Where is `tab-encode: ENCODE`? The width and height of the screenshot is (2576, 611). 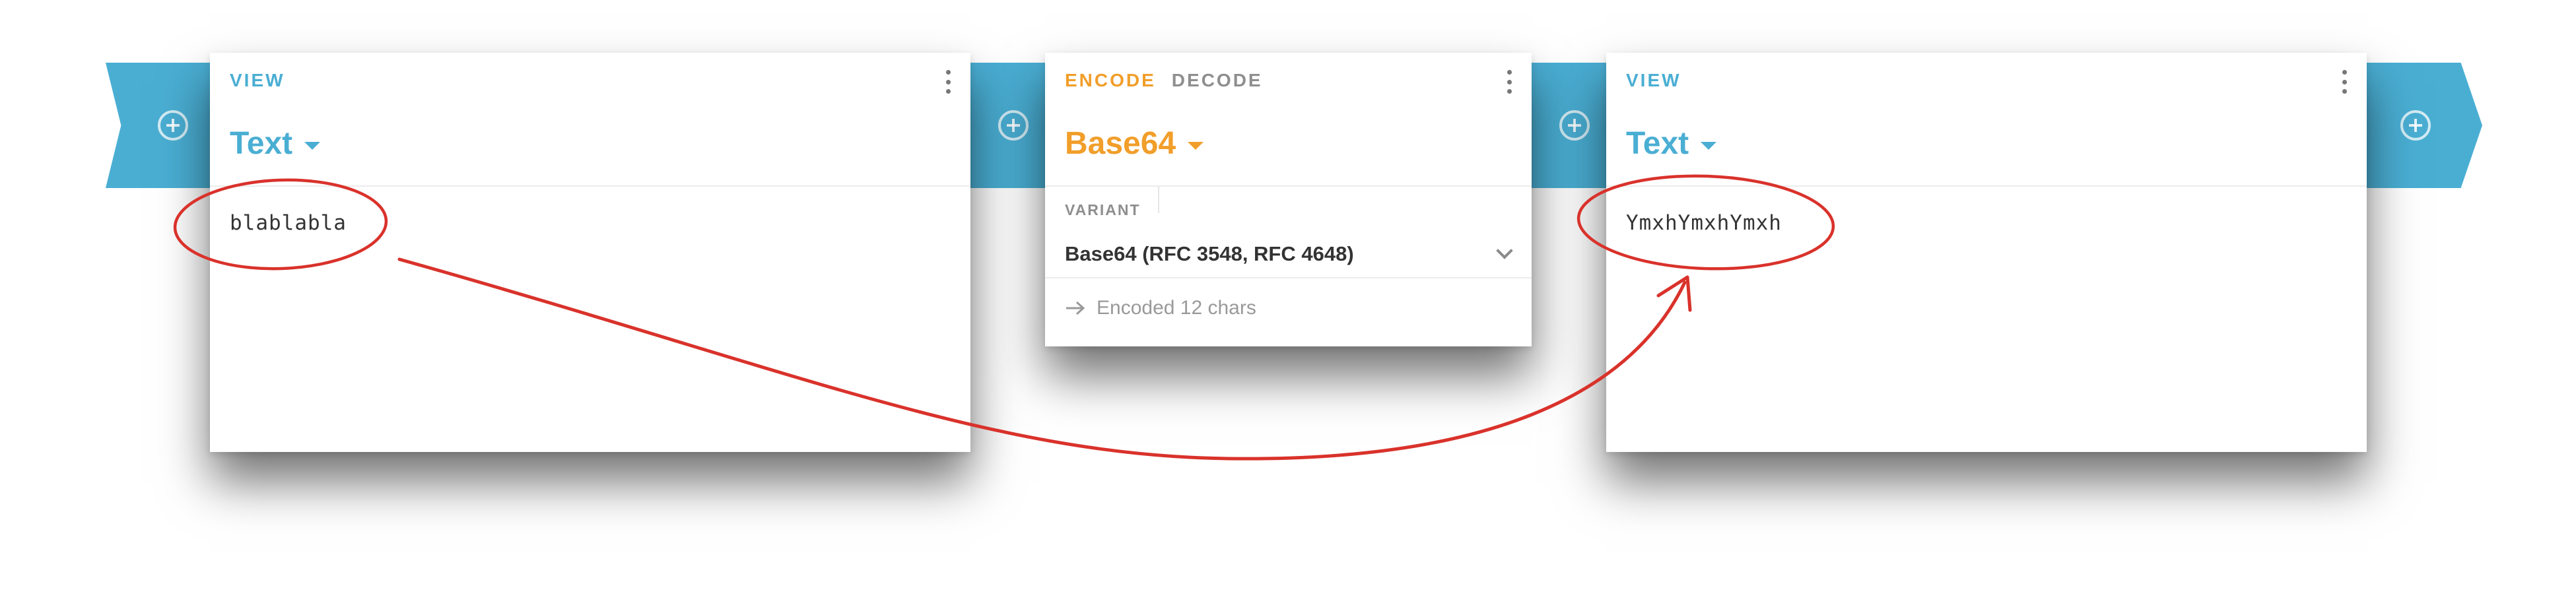
tab-encode: ENCODE is located at coordinates (1110, 81).